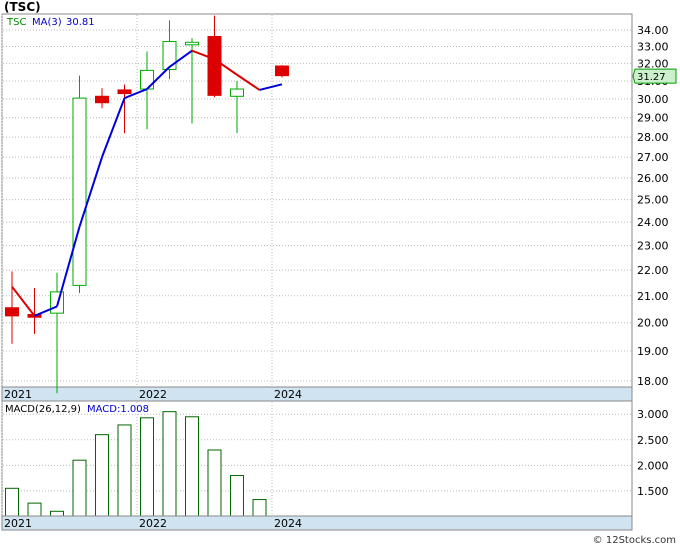 The image size is (680, 546). I want to click on price-x-tick-label: 2022, so click(153, 394).